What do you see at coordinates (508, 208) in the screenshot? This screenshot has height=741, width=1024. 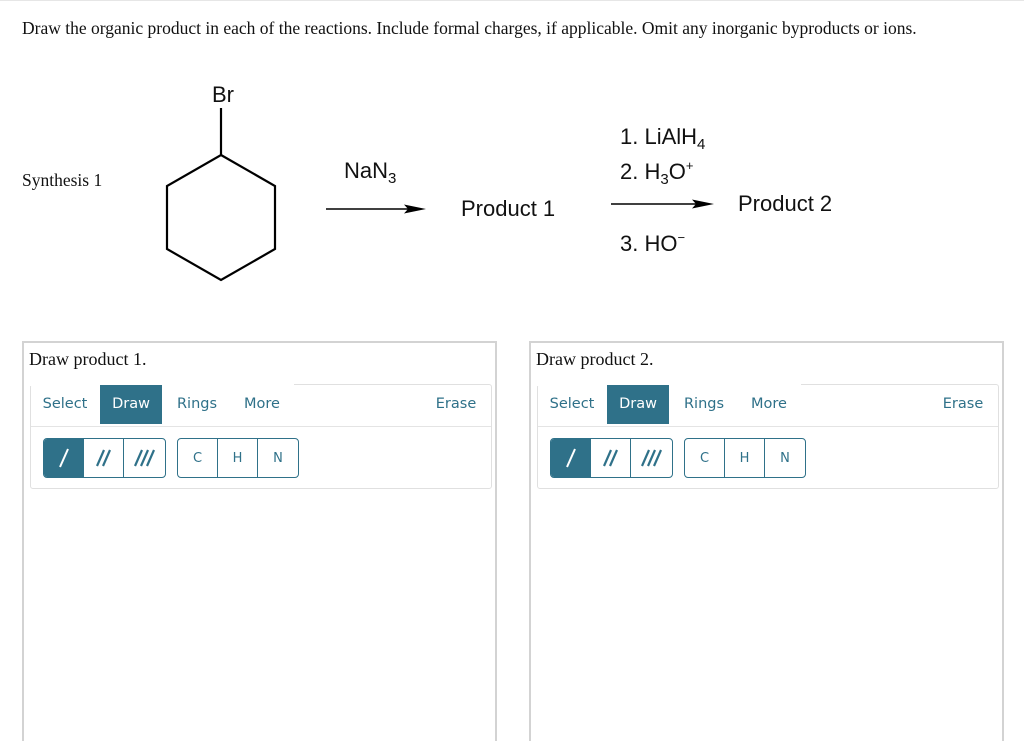 I see `product-1-label: Product 1` at bounding box center [508, 208].